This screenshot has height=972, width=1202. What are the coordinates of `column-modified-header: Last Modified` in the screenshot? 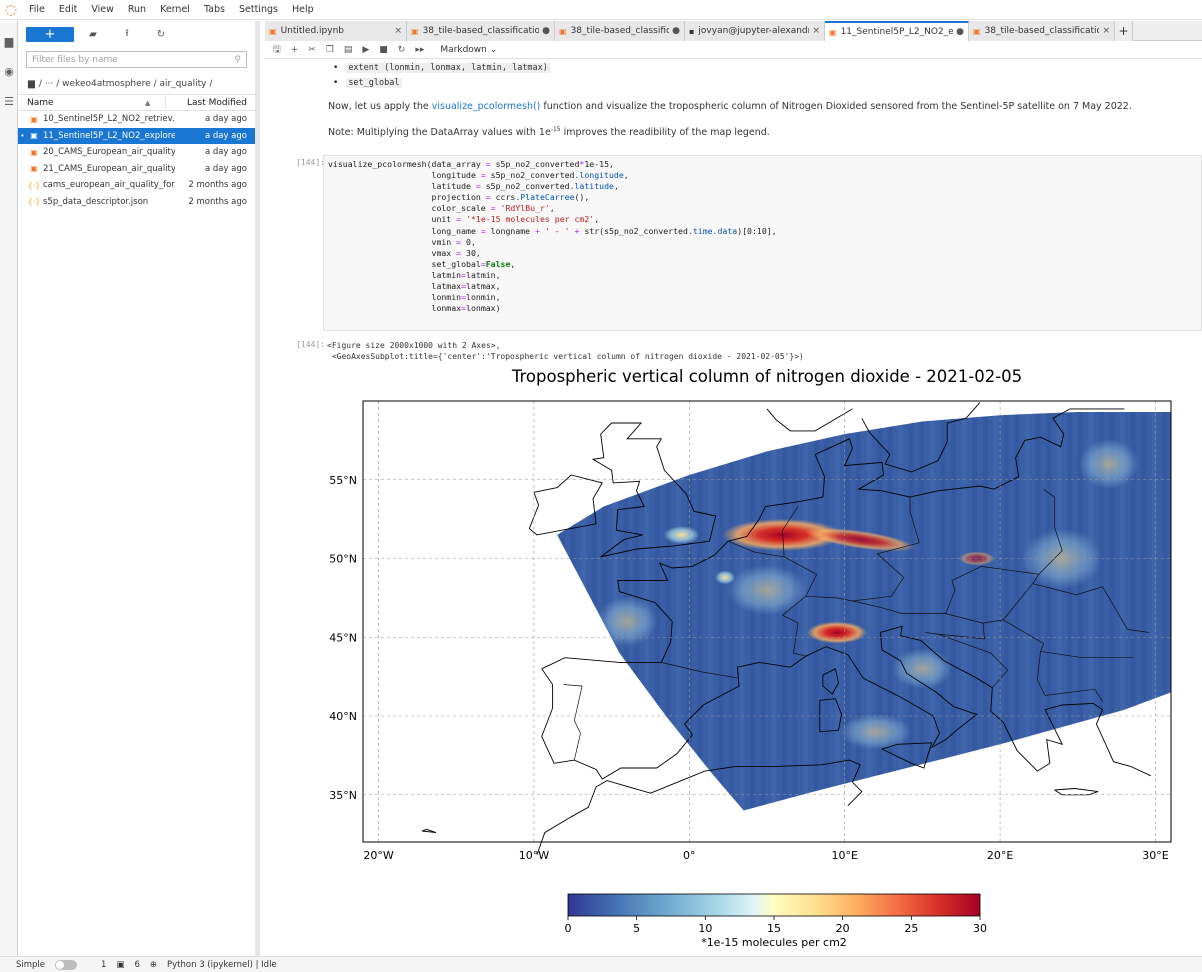 It's located at (210, 102).